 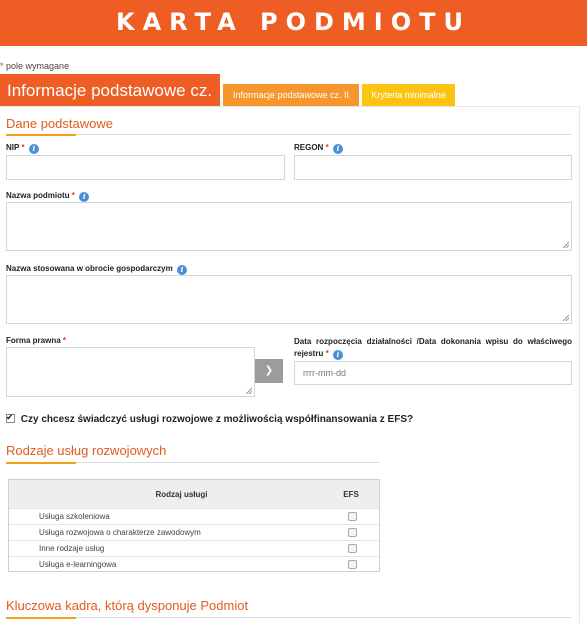 I want to click on name-label: Nazwa podmiotu * i, so click(x=48, y=196).